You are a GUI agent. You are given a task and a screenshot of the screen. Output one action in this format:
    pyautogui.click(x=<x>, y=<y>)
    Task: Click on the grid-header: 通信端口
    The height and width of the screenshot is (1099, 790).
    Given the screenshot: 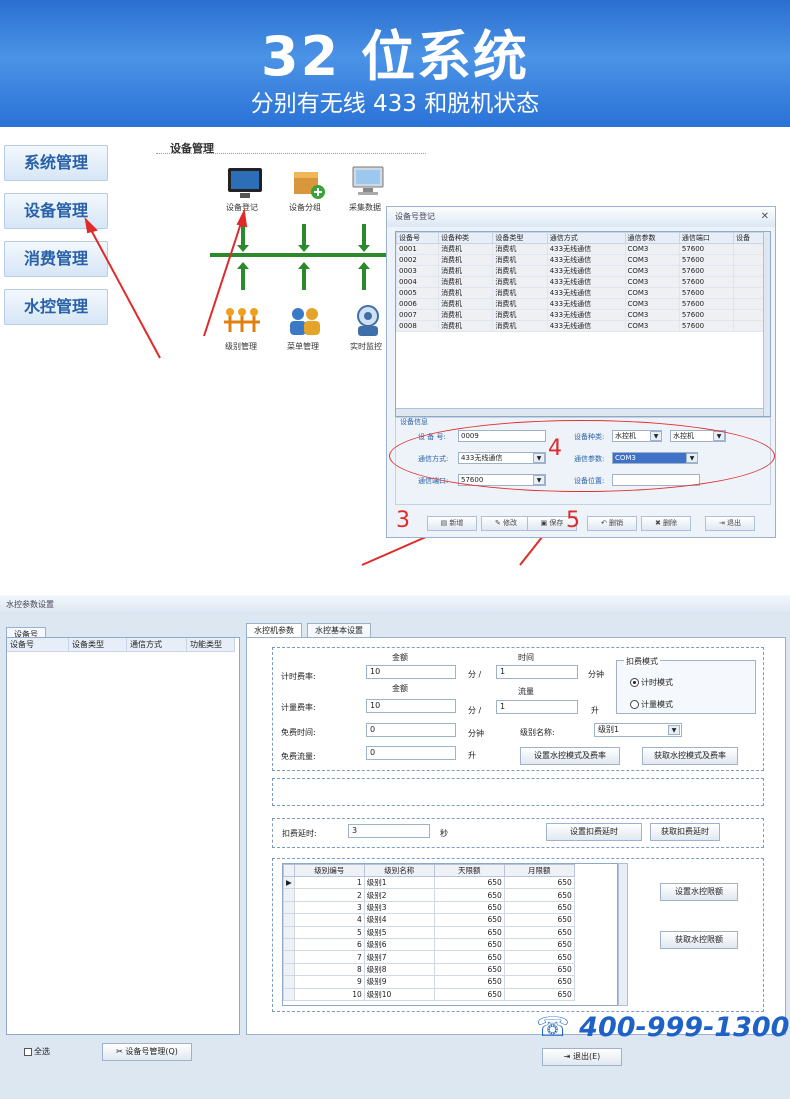 What is the action you would take?
    pyautogui.click(x=706, y=238)
    